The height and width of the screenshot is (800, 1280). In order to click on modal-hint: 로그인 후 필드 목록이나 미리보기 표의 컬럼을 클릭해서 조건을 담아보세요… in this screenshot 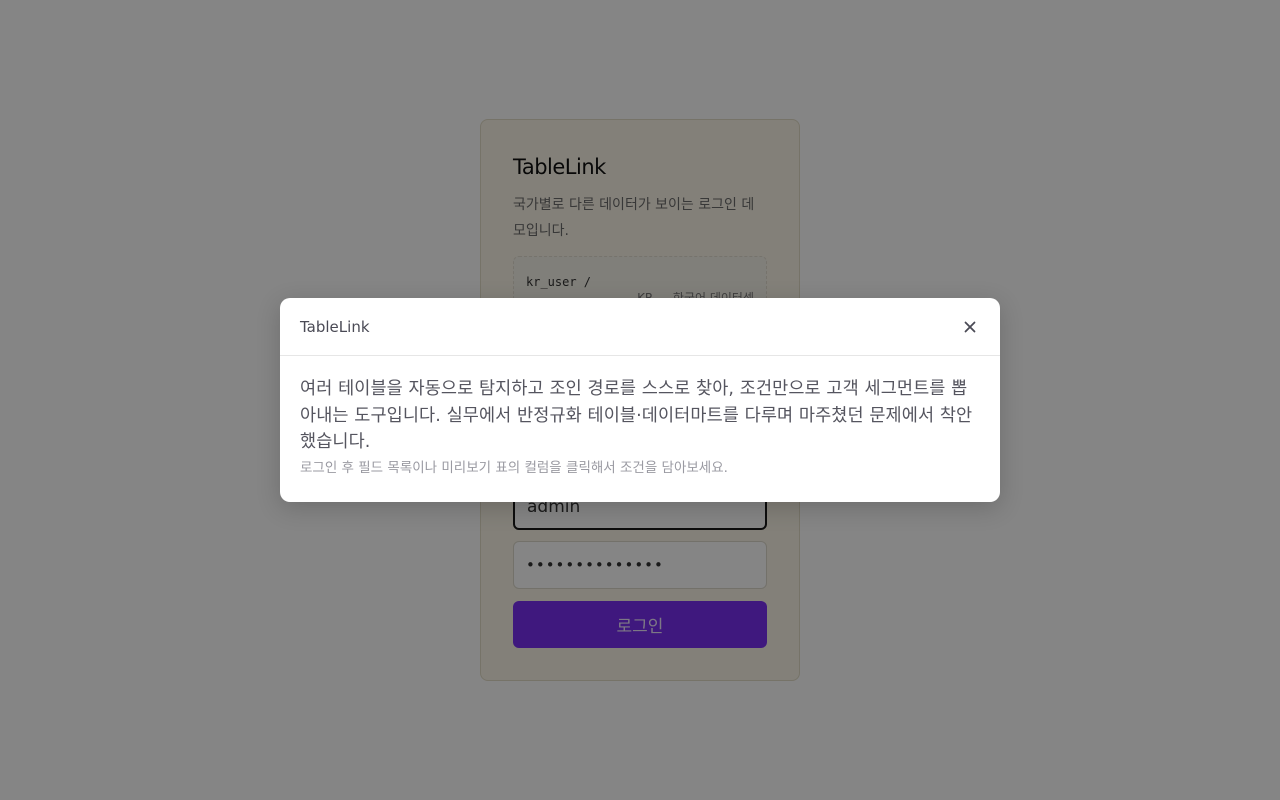, I will do `click(514, 467)`.